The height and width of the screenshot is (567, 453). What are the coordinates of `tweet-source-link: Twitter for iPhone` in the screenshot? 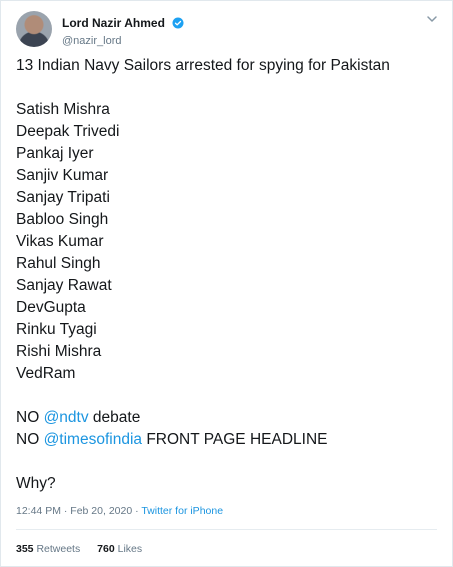 It's located at (182, 511).